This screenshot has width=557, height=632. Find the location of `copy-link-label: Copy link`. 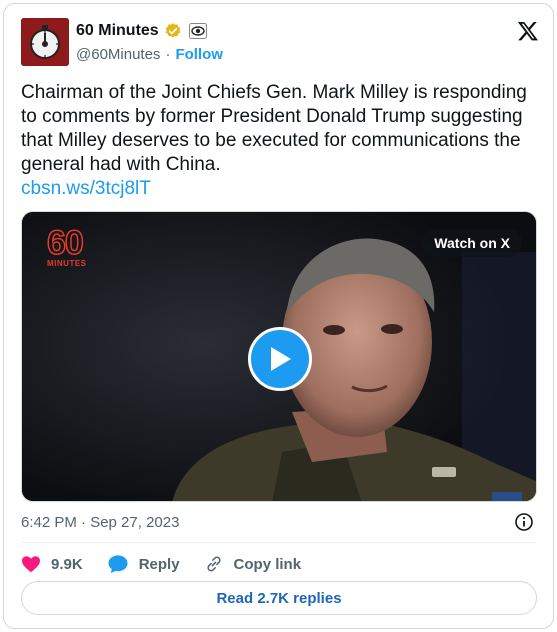

copy-link-label: Copy link is located at coordinates (267, 564).